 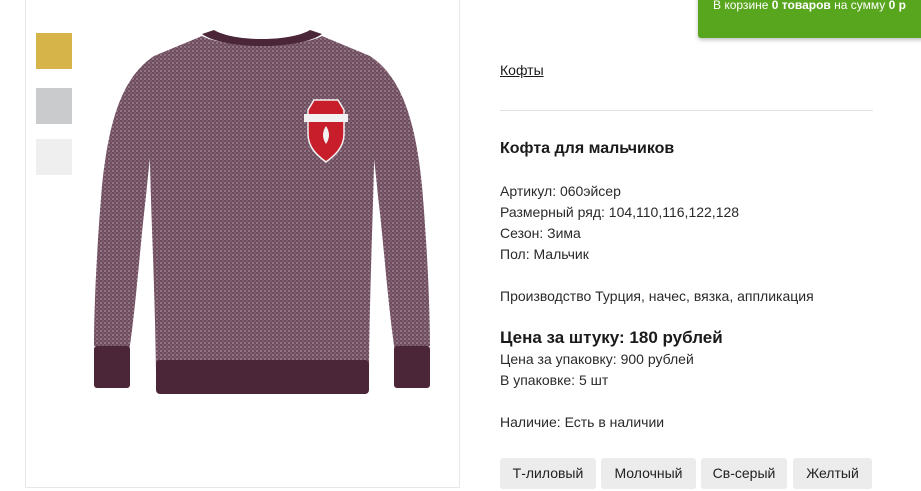 What do you see at coordinates (801, 6) in the screenshot?
I see `cart-count: 0 товаров` at bounding box center [801, 6].